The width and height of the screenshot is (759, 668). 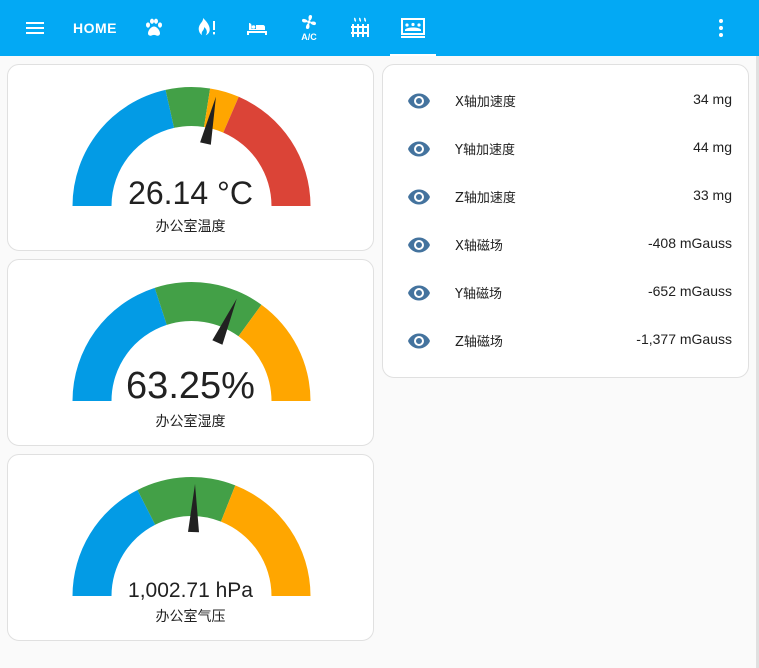 I want to click on radiator-icon, so click(x=360, y=27).